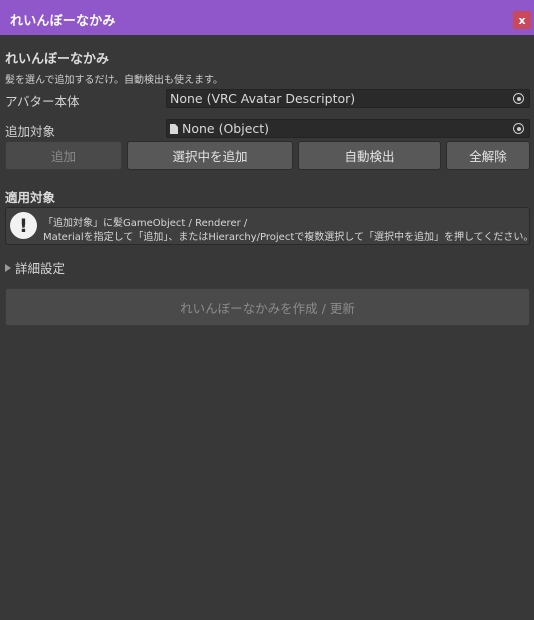 The height and width of the screenshot is (620, 534). Describe the element at coordinates (522, 20) in the screenshot. I see `close-button: x` at that location.